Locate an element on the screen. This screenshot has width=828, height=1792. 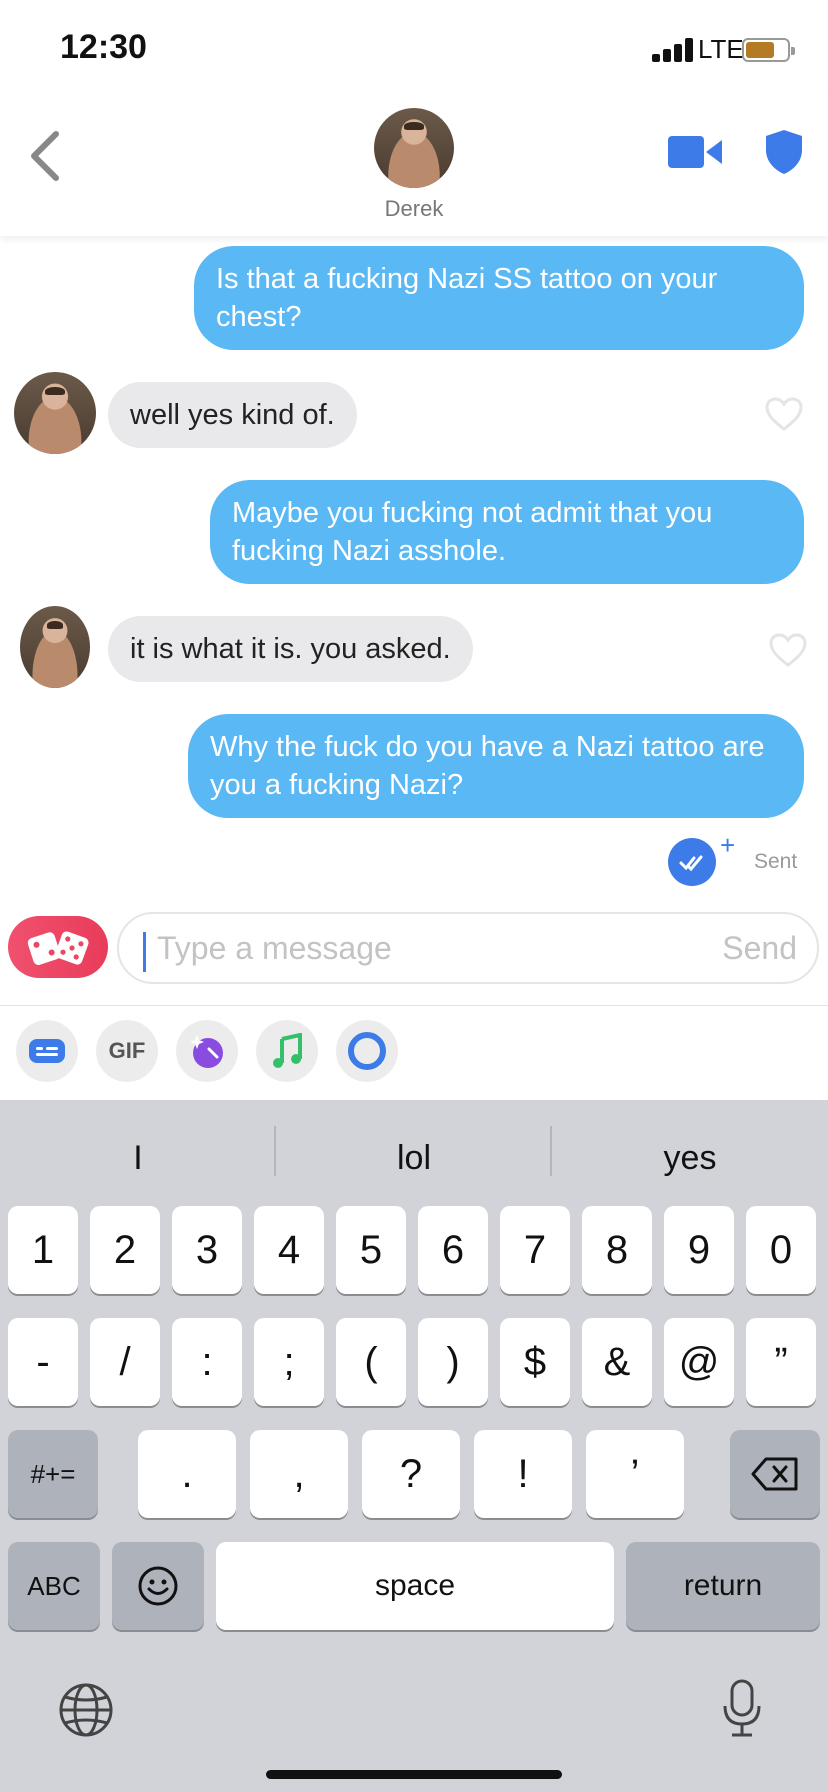
key: 9 is located at coordinates (699, 1250).